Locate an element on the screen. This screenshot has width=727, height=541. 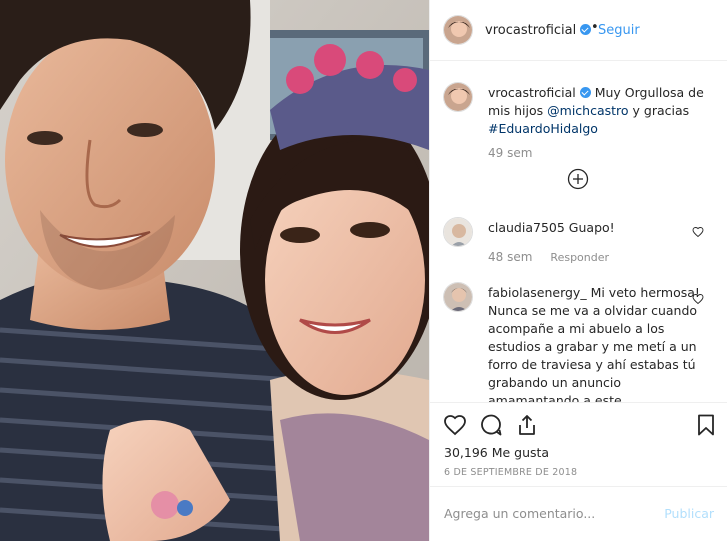
comment-body: Guapo! is located at coordinates (591, 227).